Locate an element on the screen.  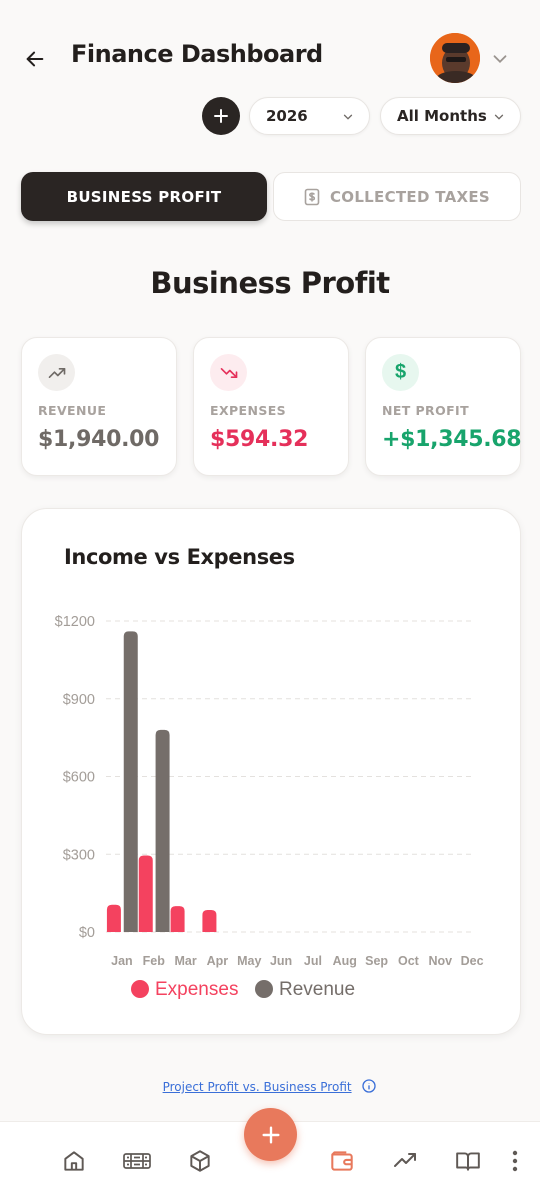
x-tick-label: Apr is located at coordinates (218, 961).